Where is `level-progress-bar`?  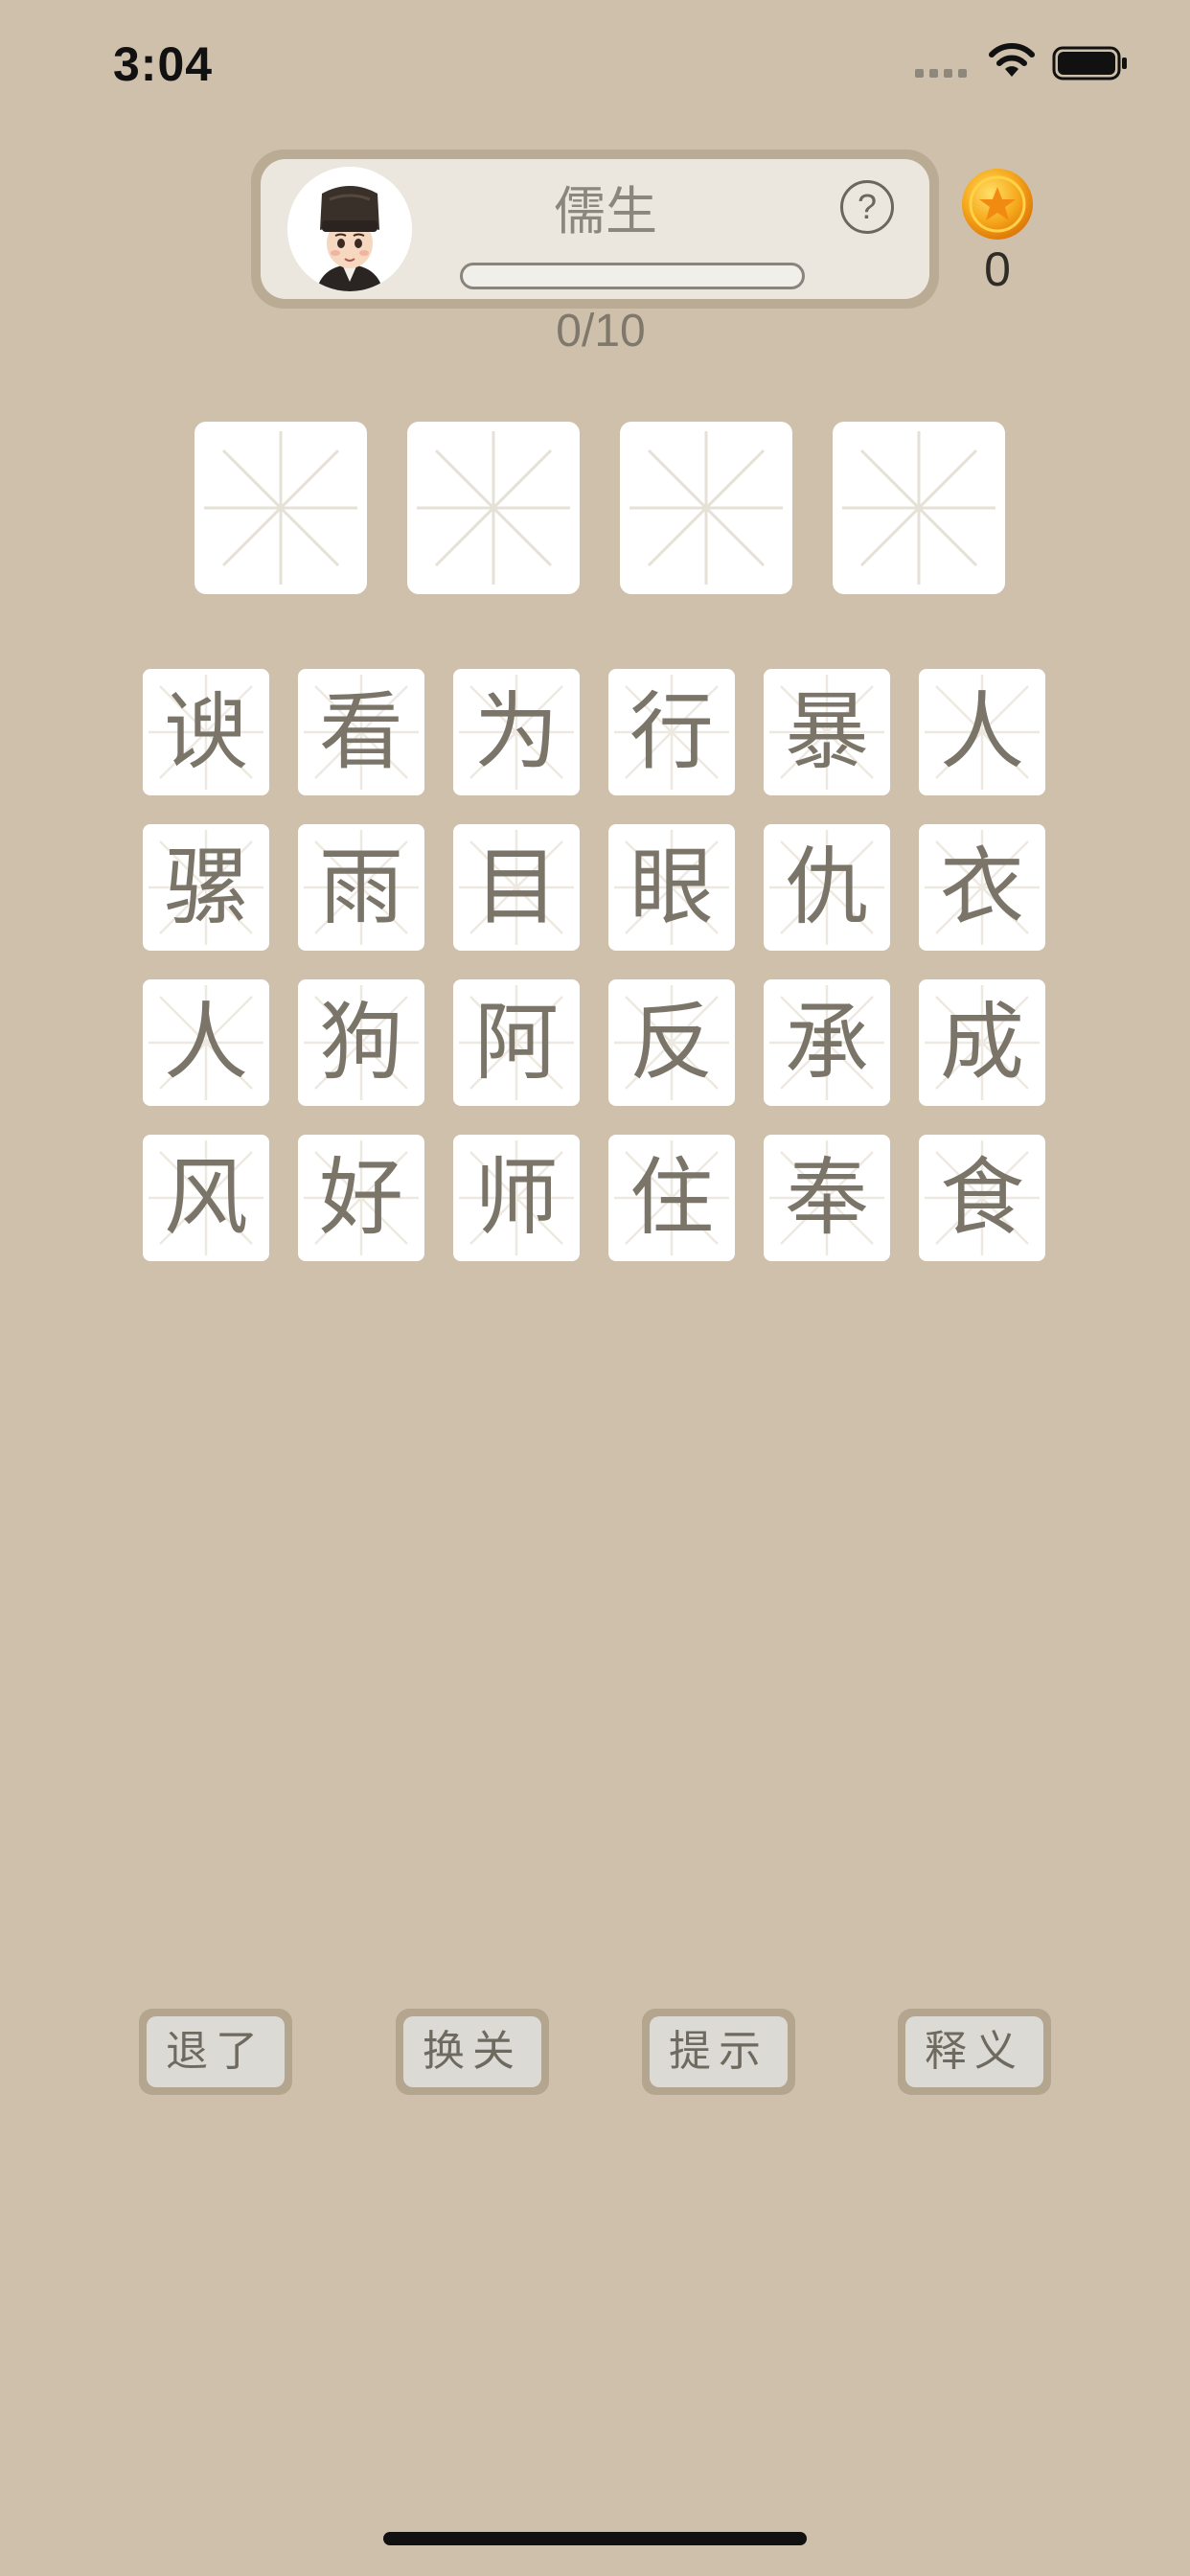 level-progress-bar is located at coordinates (633, 276).